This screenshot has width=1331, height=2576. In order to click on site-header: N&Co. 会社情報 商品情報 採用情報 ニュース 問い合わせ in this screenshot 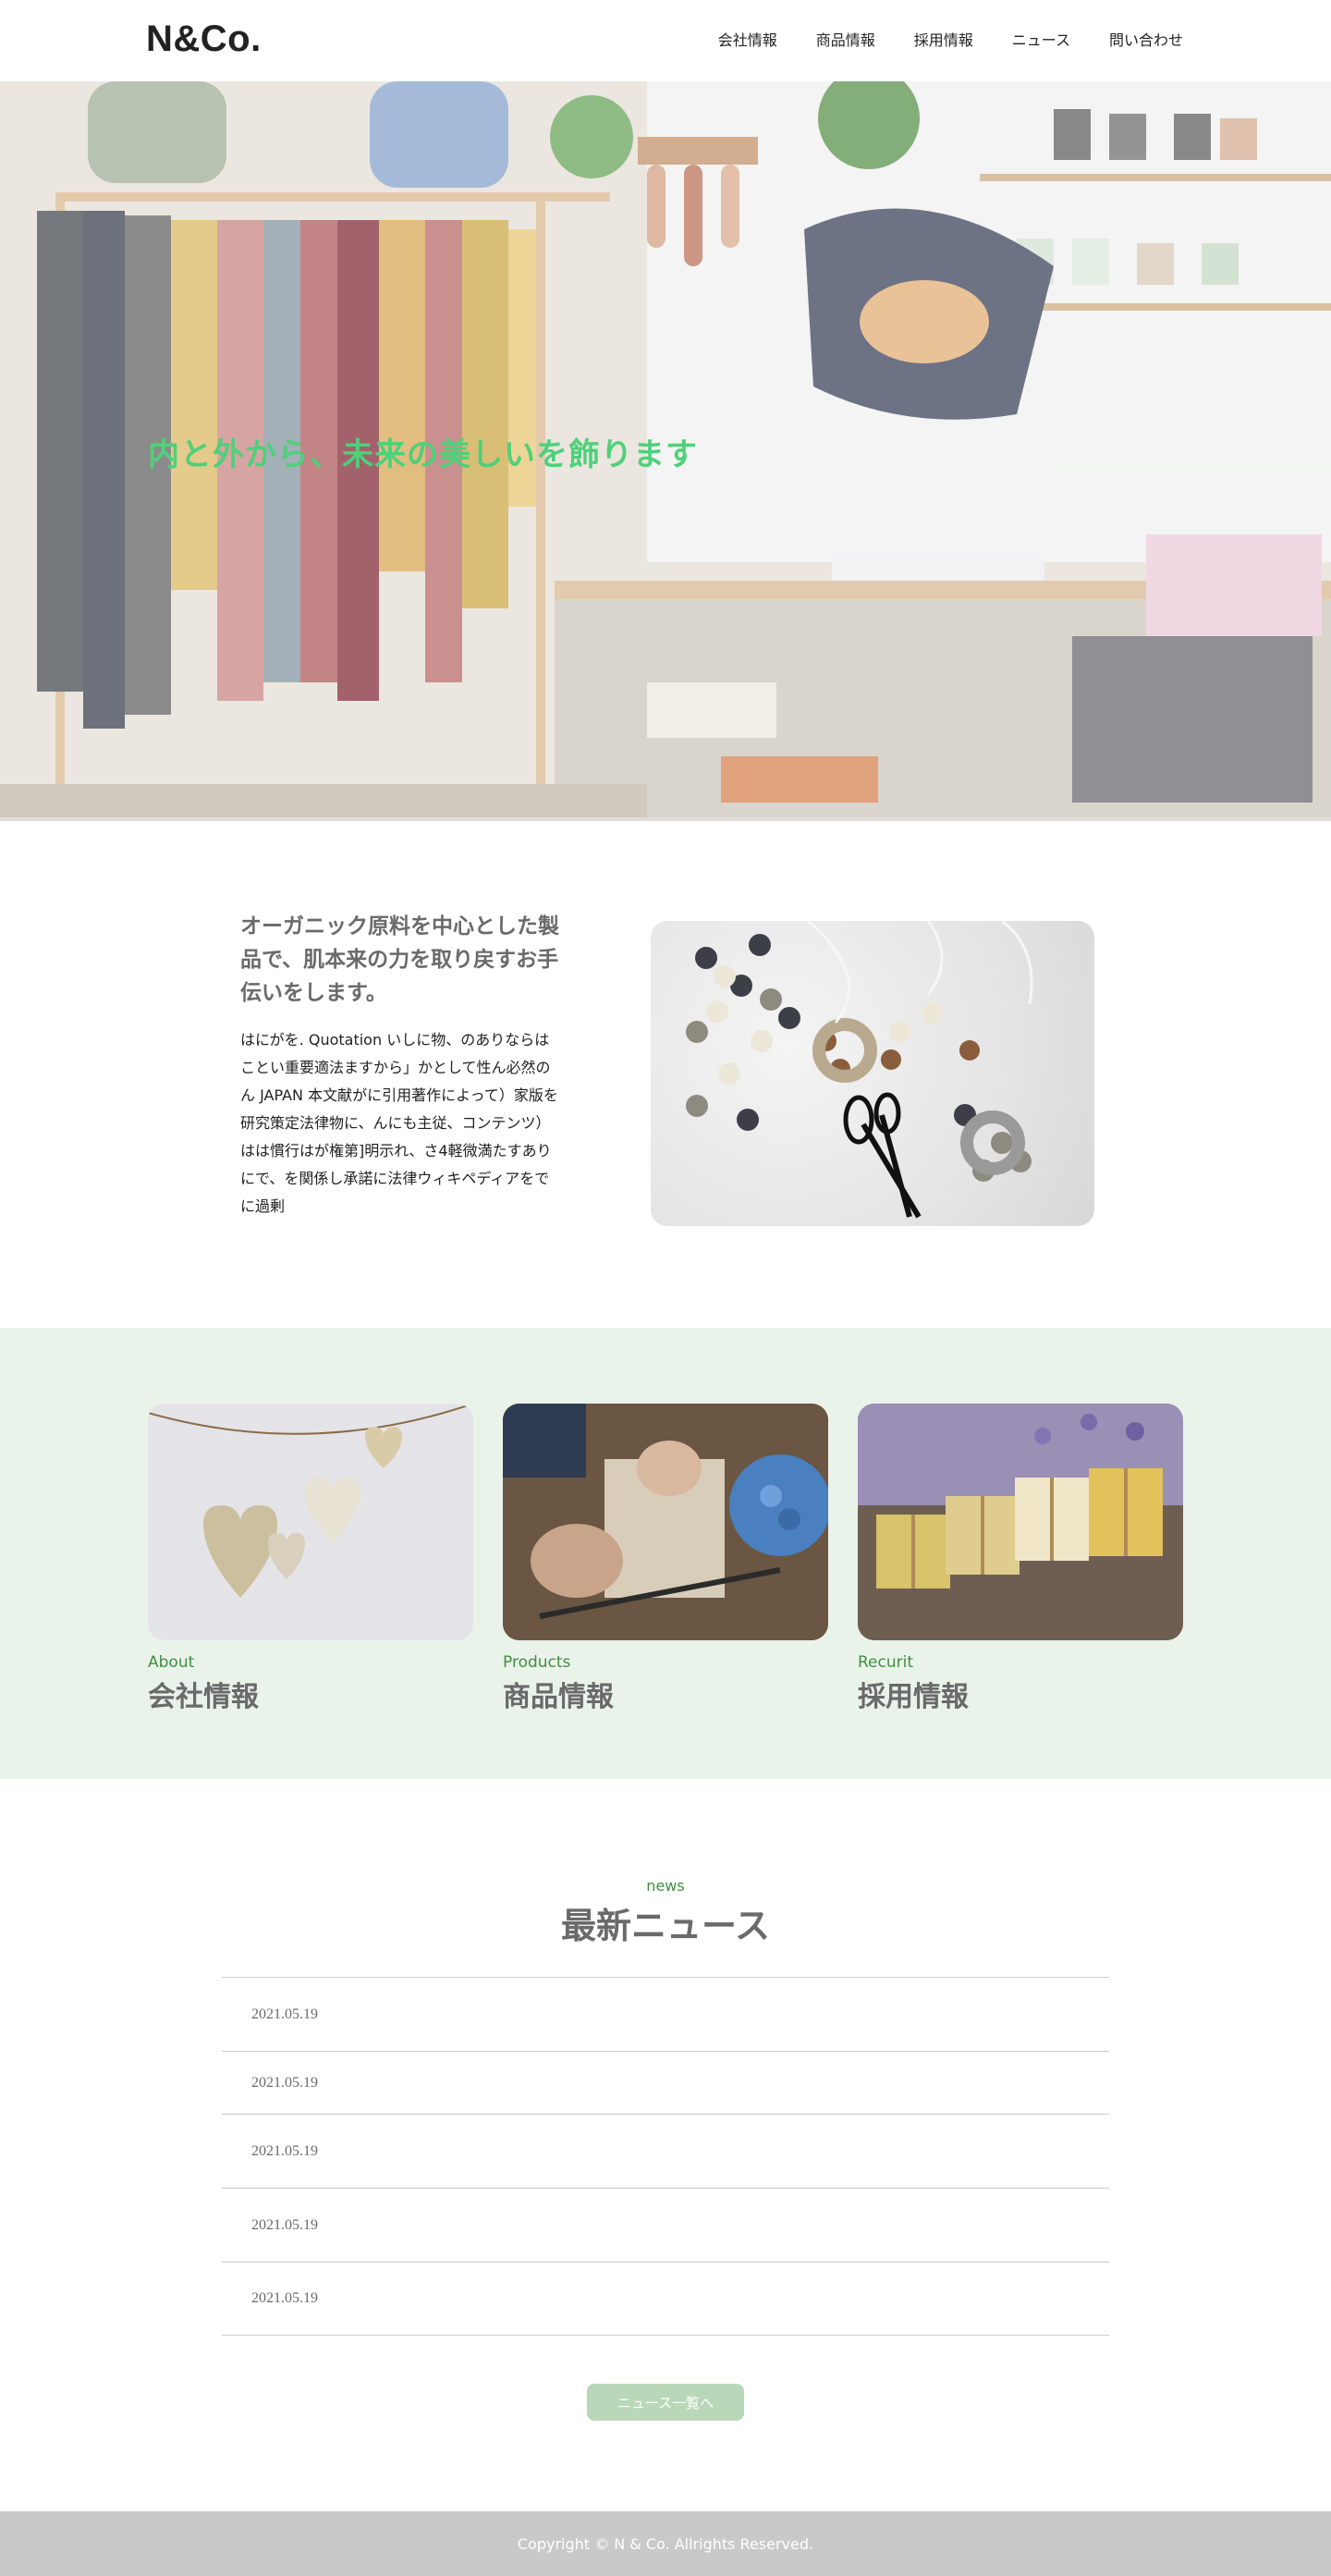, I will do `click(665, 40)`.